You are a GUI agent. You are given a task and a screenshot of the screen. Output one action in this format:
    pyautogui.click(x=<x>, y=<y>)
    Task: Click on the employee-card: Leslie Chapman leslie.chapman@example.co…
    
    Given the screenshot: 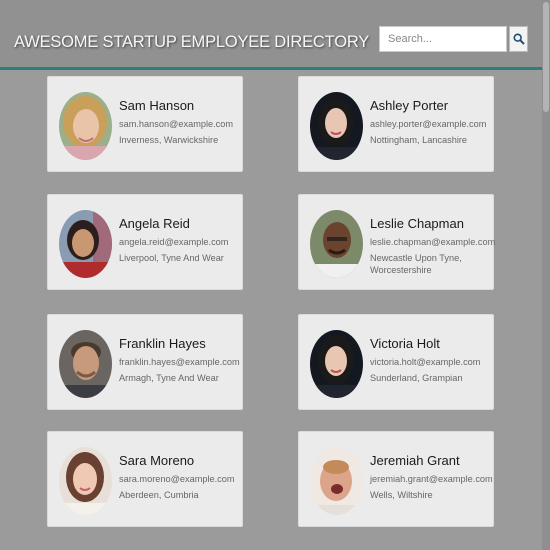 What is the action you would take?
    pyautogui.click(x=397, y=242)
    